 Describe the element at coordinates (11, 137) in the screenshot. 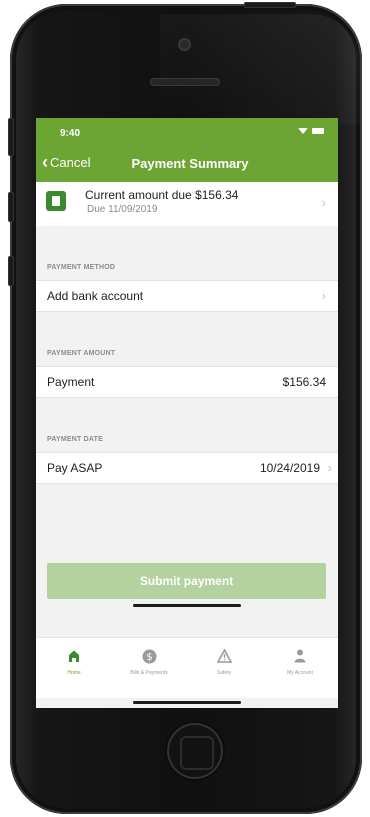

I see `mute-switch` at that location.